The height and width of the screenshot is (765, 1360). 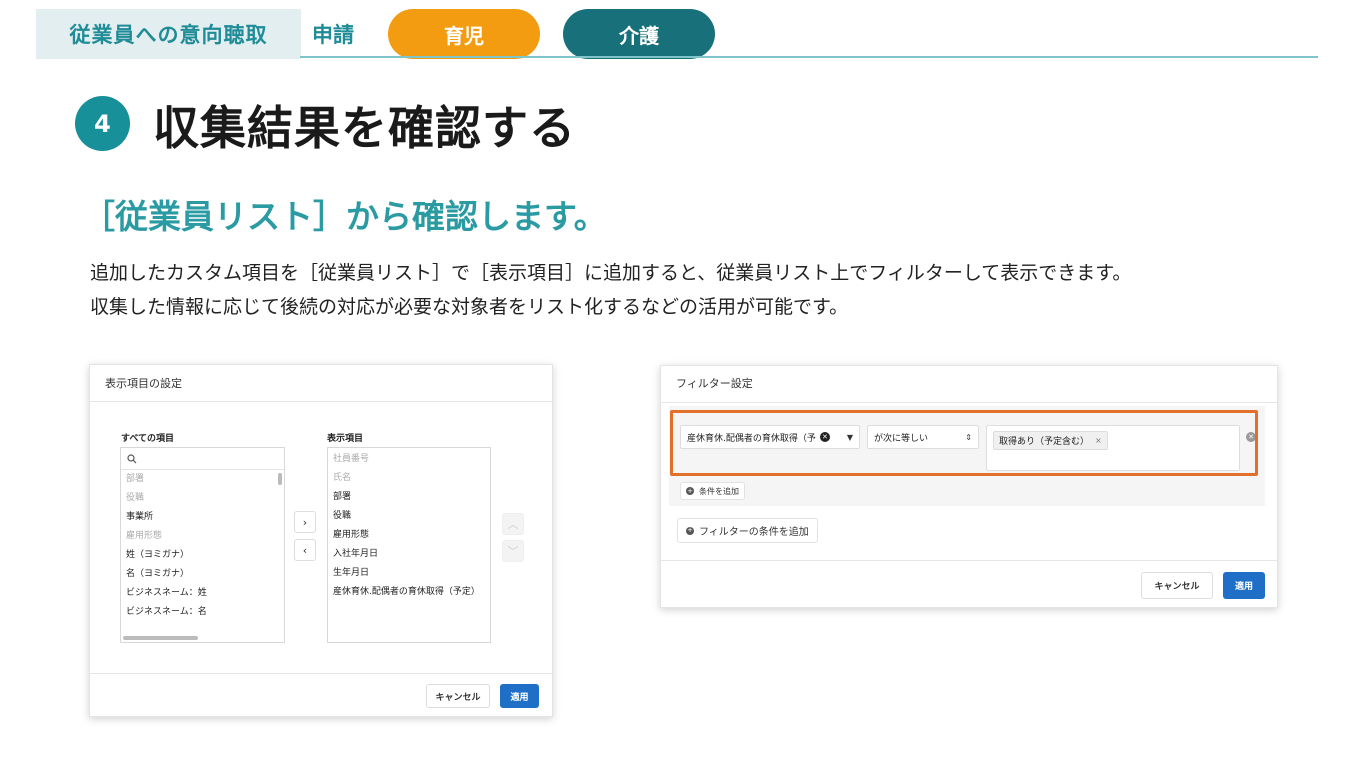 I want to click on subheading: ［従業員リスト］から確認します。, so click(x=344, y=216).